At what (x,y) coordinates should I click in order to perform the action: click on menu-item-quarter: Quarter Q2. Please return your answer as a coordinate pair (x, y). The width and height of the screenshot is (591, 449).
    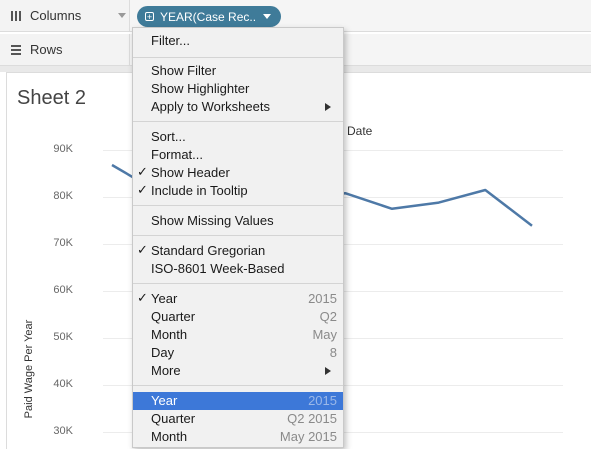
    Looking at the image, I should click on (238, 317).